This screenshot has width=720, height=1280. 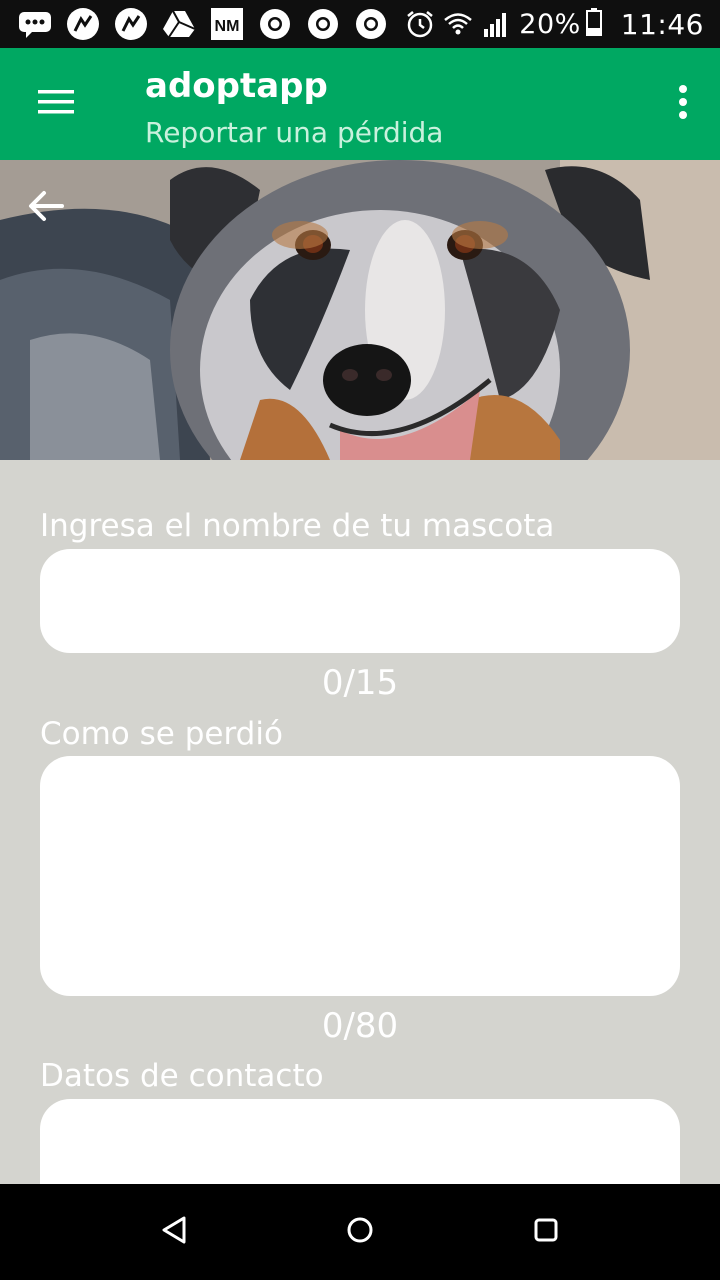 I want to click on drive-icon, so click(x=179, y=24).